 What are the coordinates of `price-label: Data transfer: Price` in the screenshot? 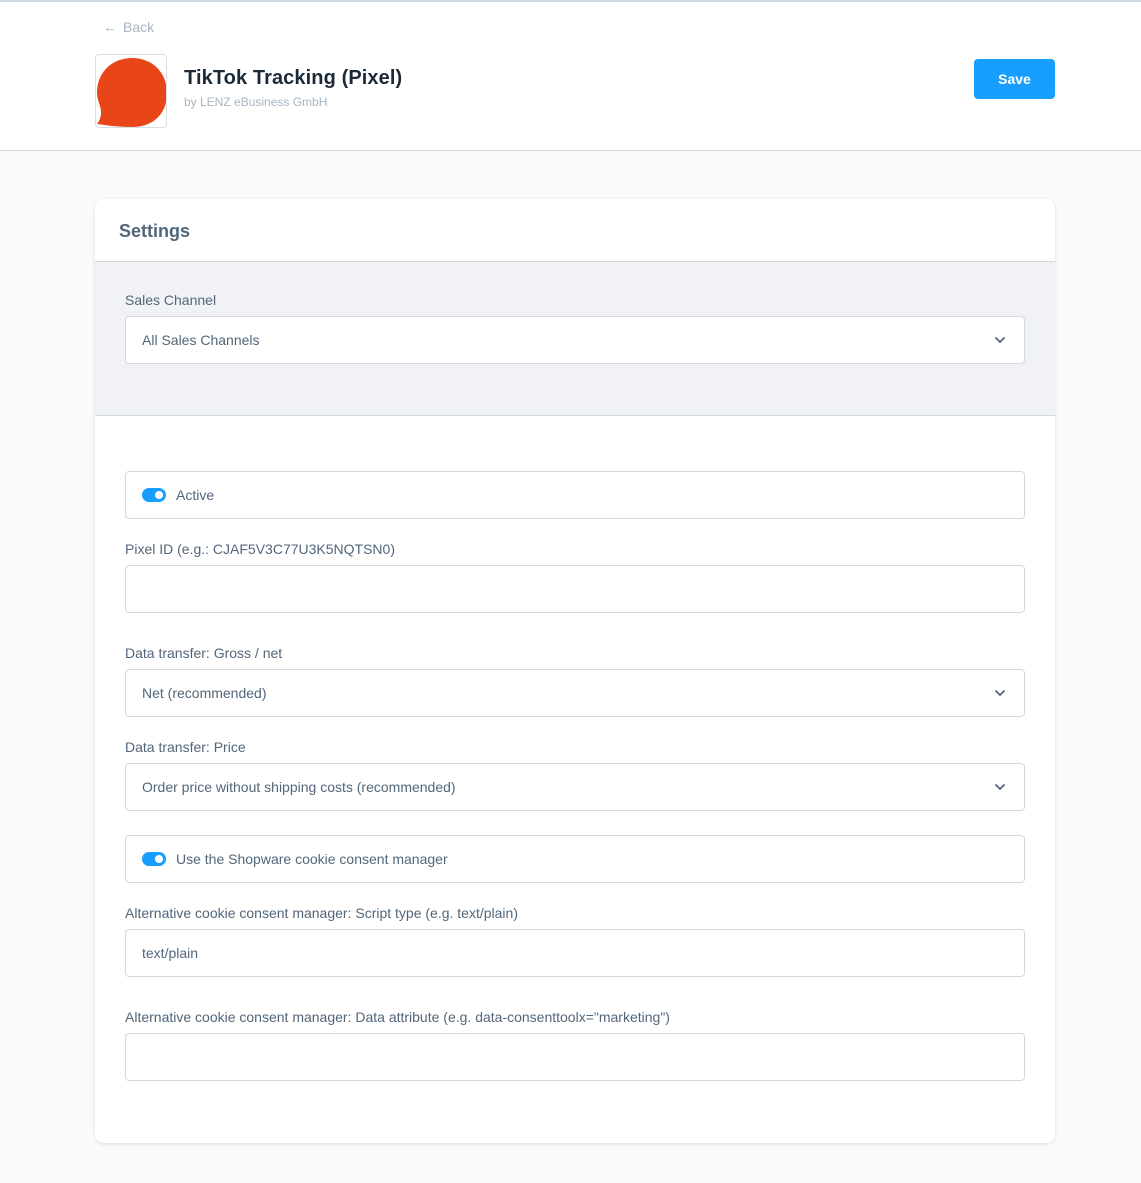 It's located at (185, 747).